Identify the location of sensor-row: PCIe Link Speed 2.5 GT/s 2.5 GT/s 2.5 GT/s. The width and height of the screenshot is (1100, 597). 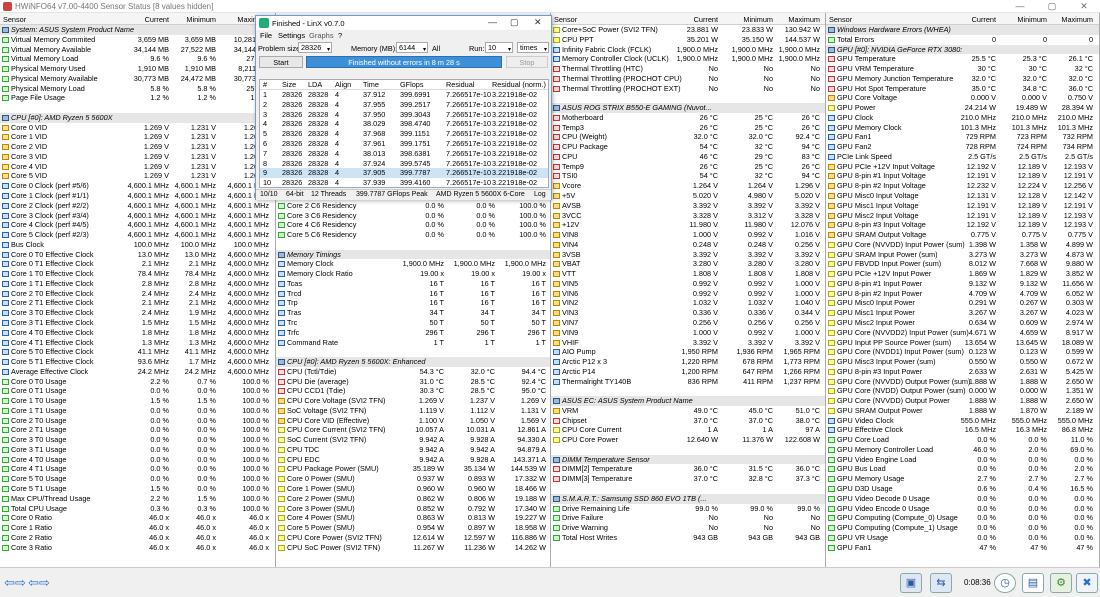
(962, 157).